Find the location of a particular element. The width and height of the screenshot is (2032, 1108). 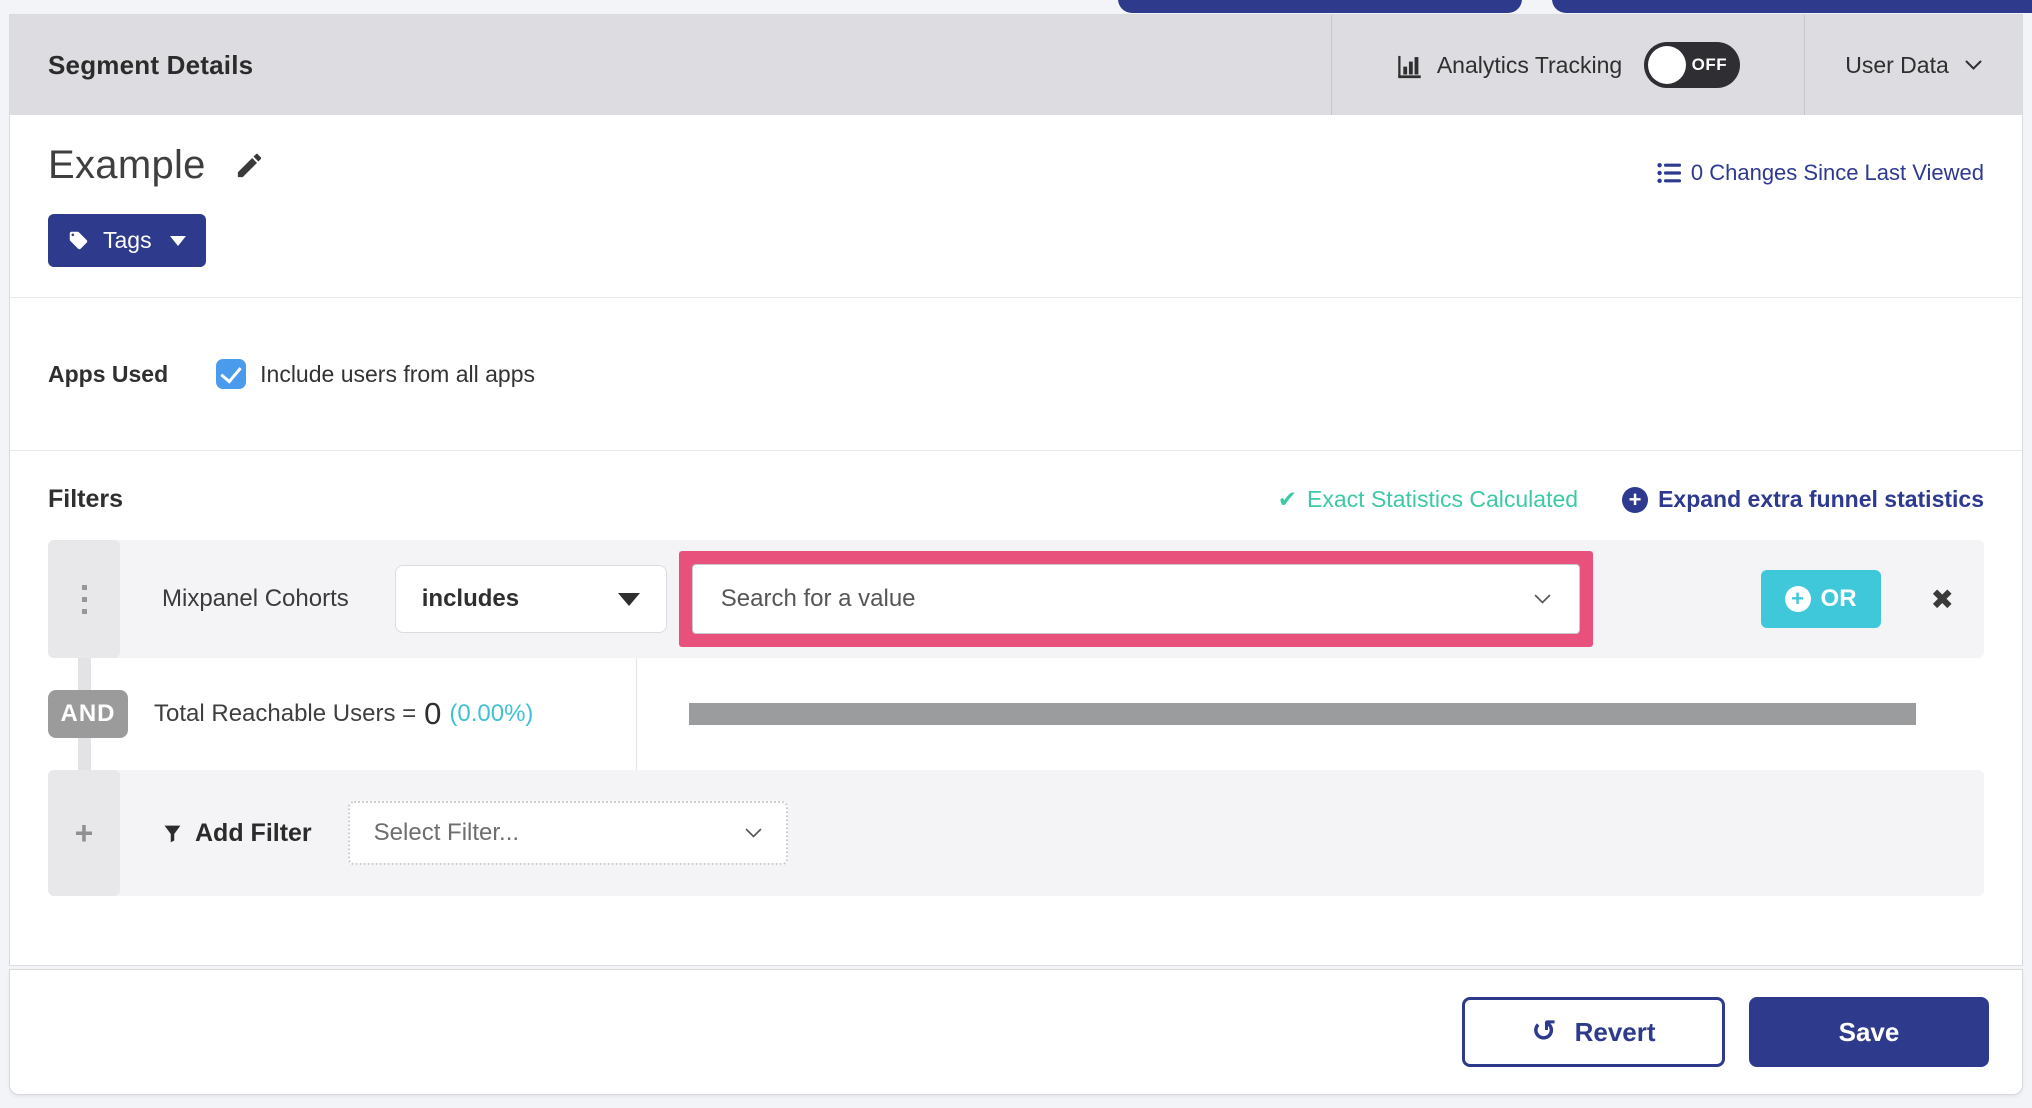

expand-funnel-statistics-label: Expand extra funnel statistics is located at coordinates (1821, 499).